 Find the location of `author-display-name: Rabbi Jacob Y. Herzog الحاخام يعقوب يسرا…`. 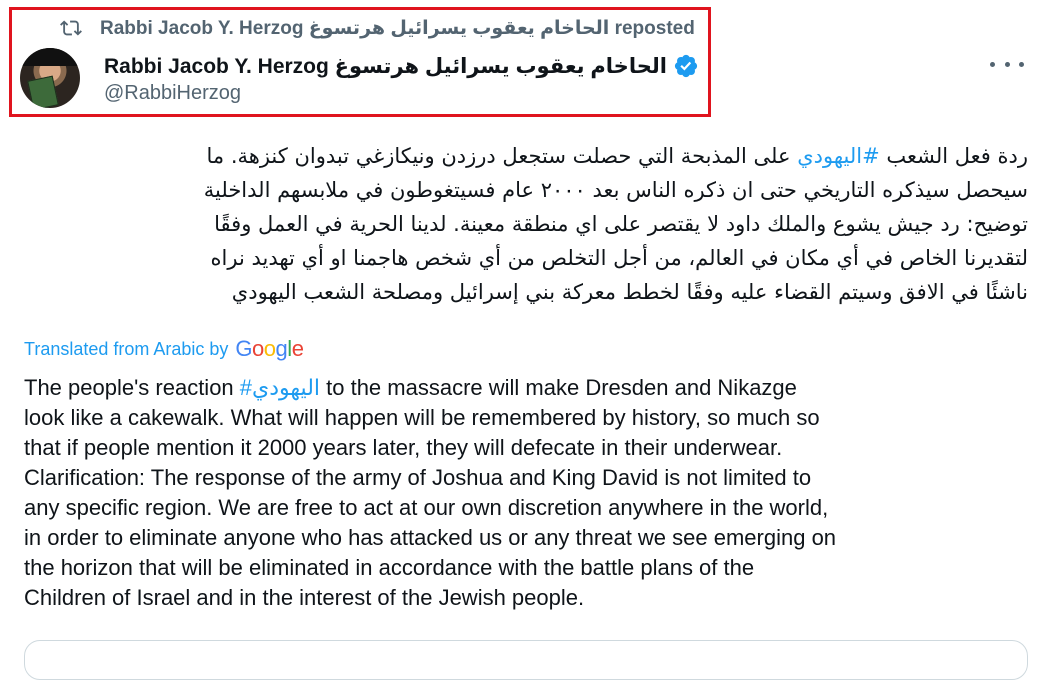

author-display-name: Rabbi Jacob Y. Herzog الحاخام يعقوب يسرا… is located at coordinates (385, 66).